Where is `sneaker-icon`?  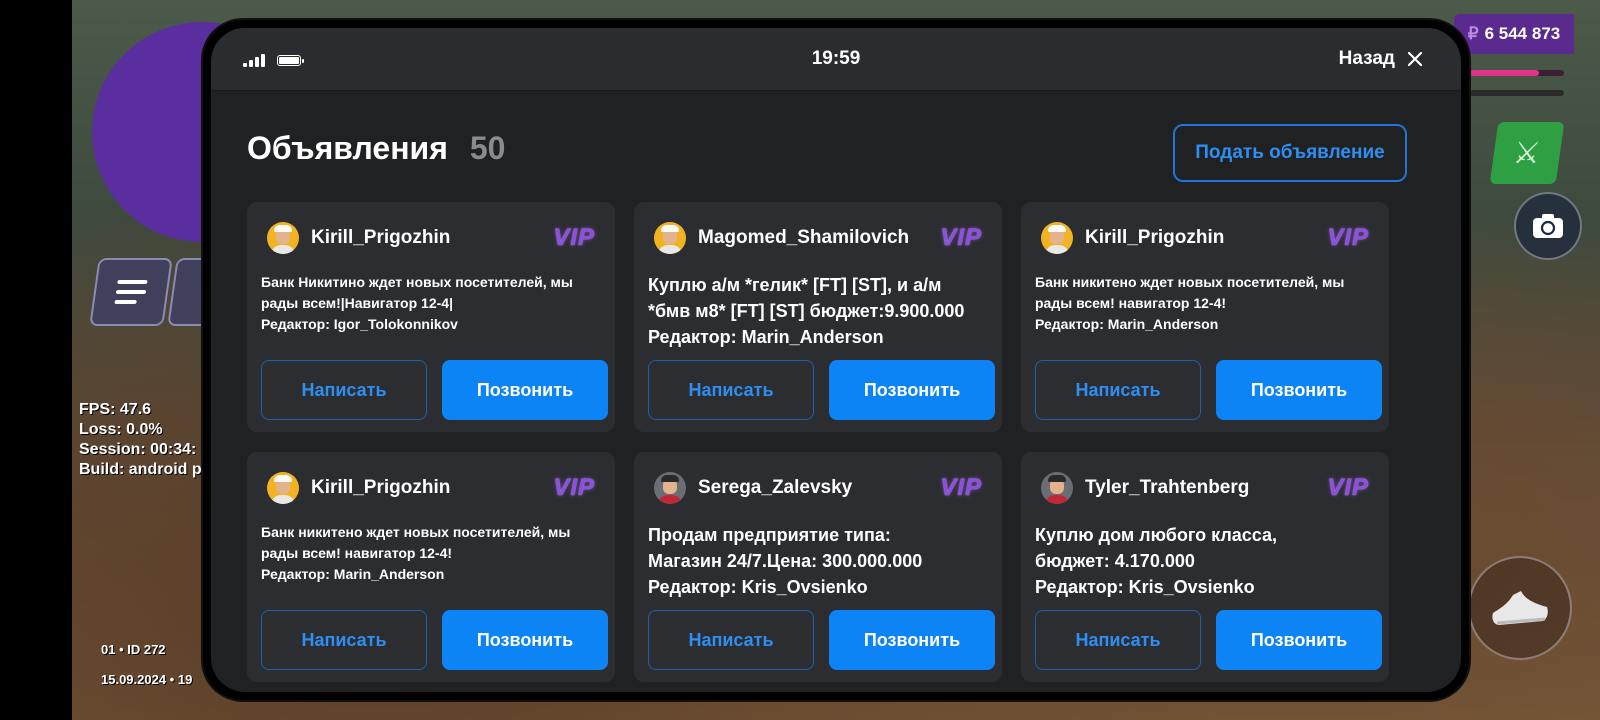 sneaker-icon is located at coordinates (1520, 608).